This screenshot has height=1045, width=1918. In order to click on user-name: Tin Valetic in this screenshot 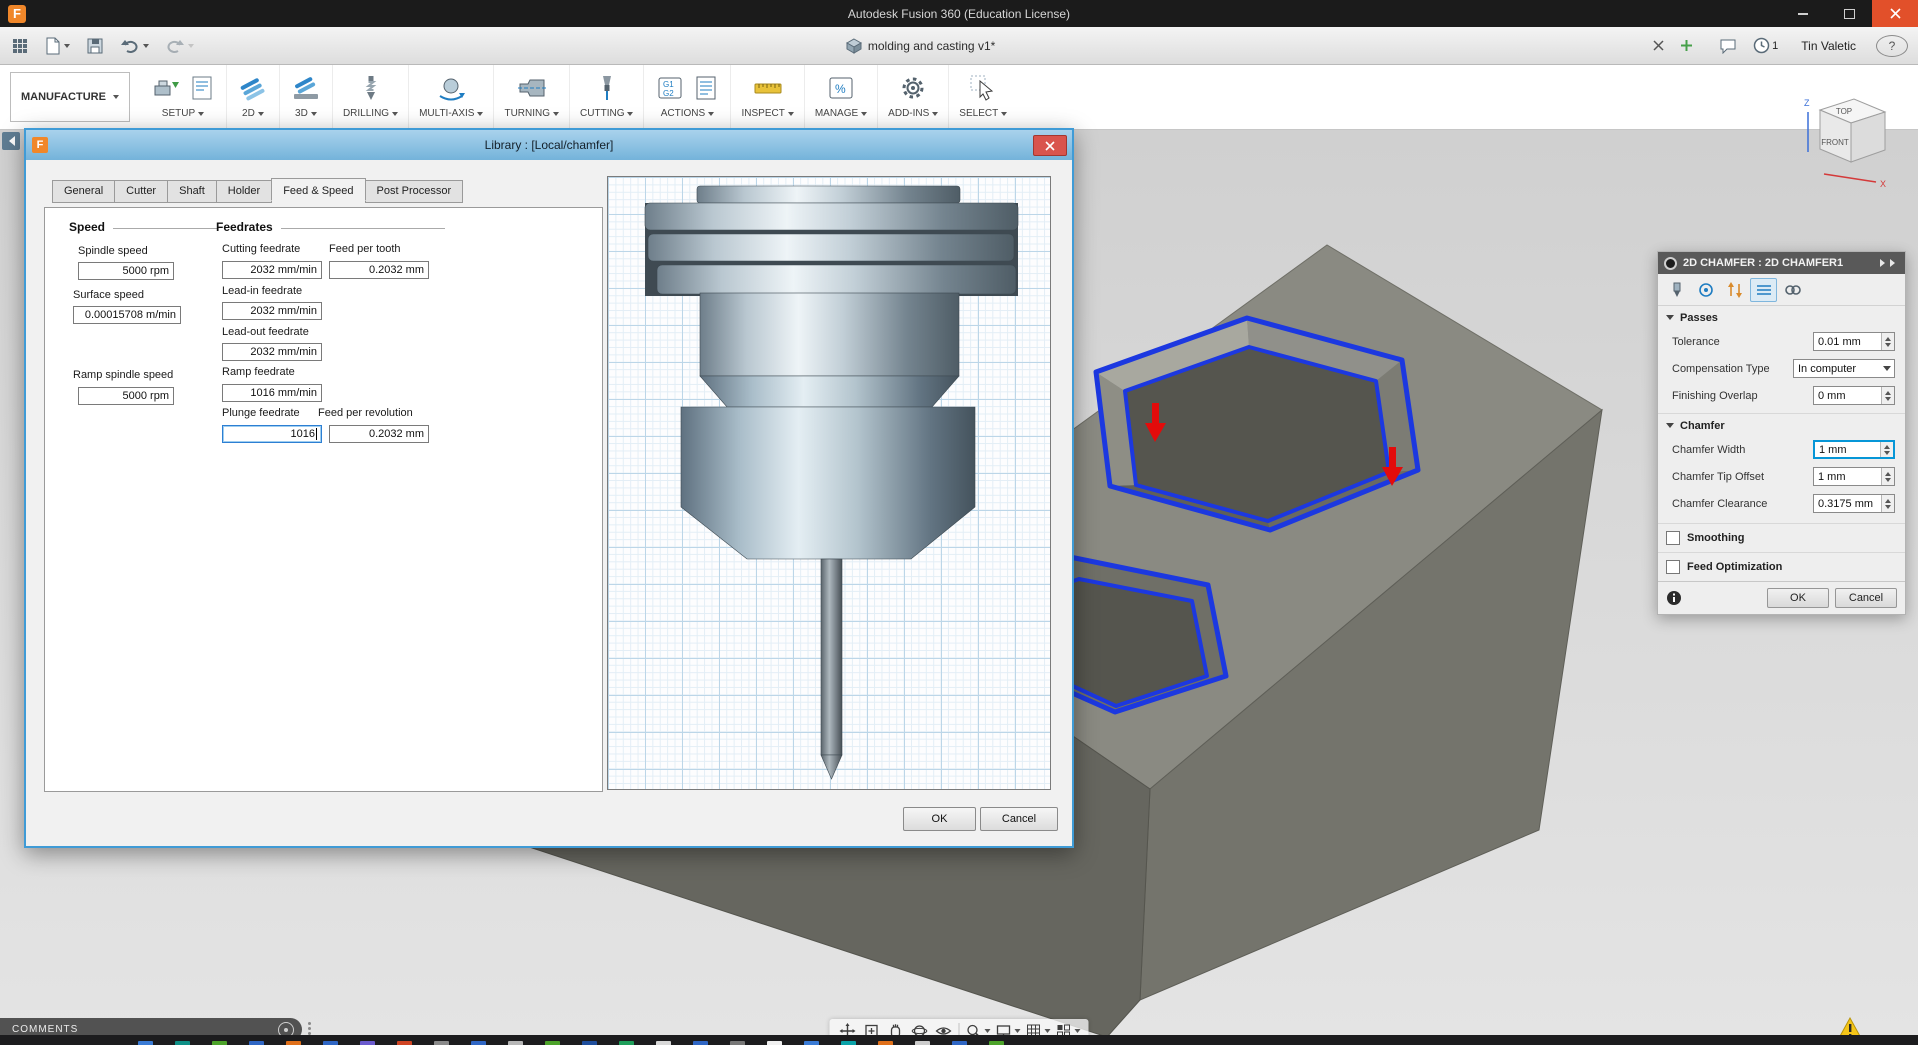, I will do `click(1828, 46)`.